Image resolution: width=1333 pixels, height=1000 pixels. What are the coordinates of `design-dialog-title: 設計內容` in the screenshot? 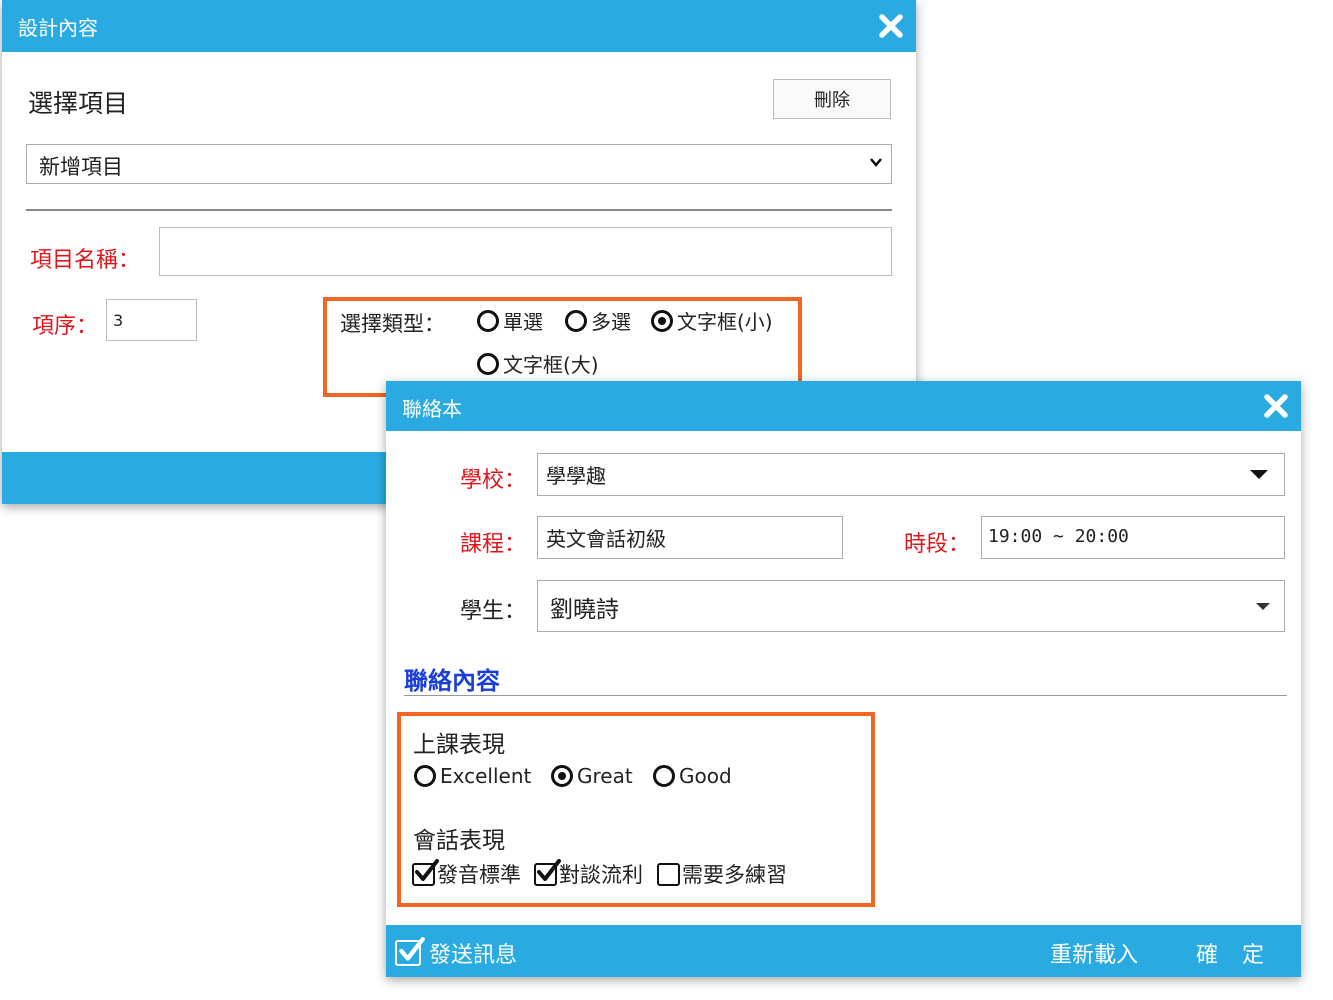 It's located at (58, 28).